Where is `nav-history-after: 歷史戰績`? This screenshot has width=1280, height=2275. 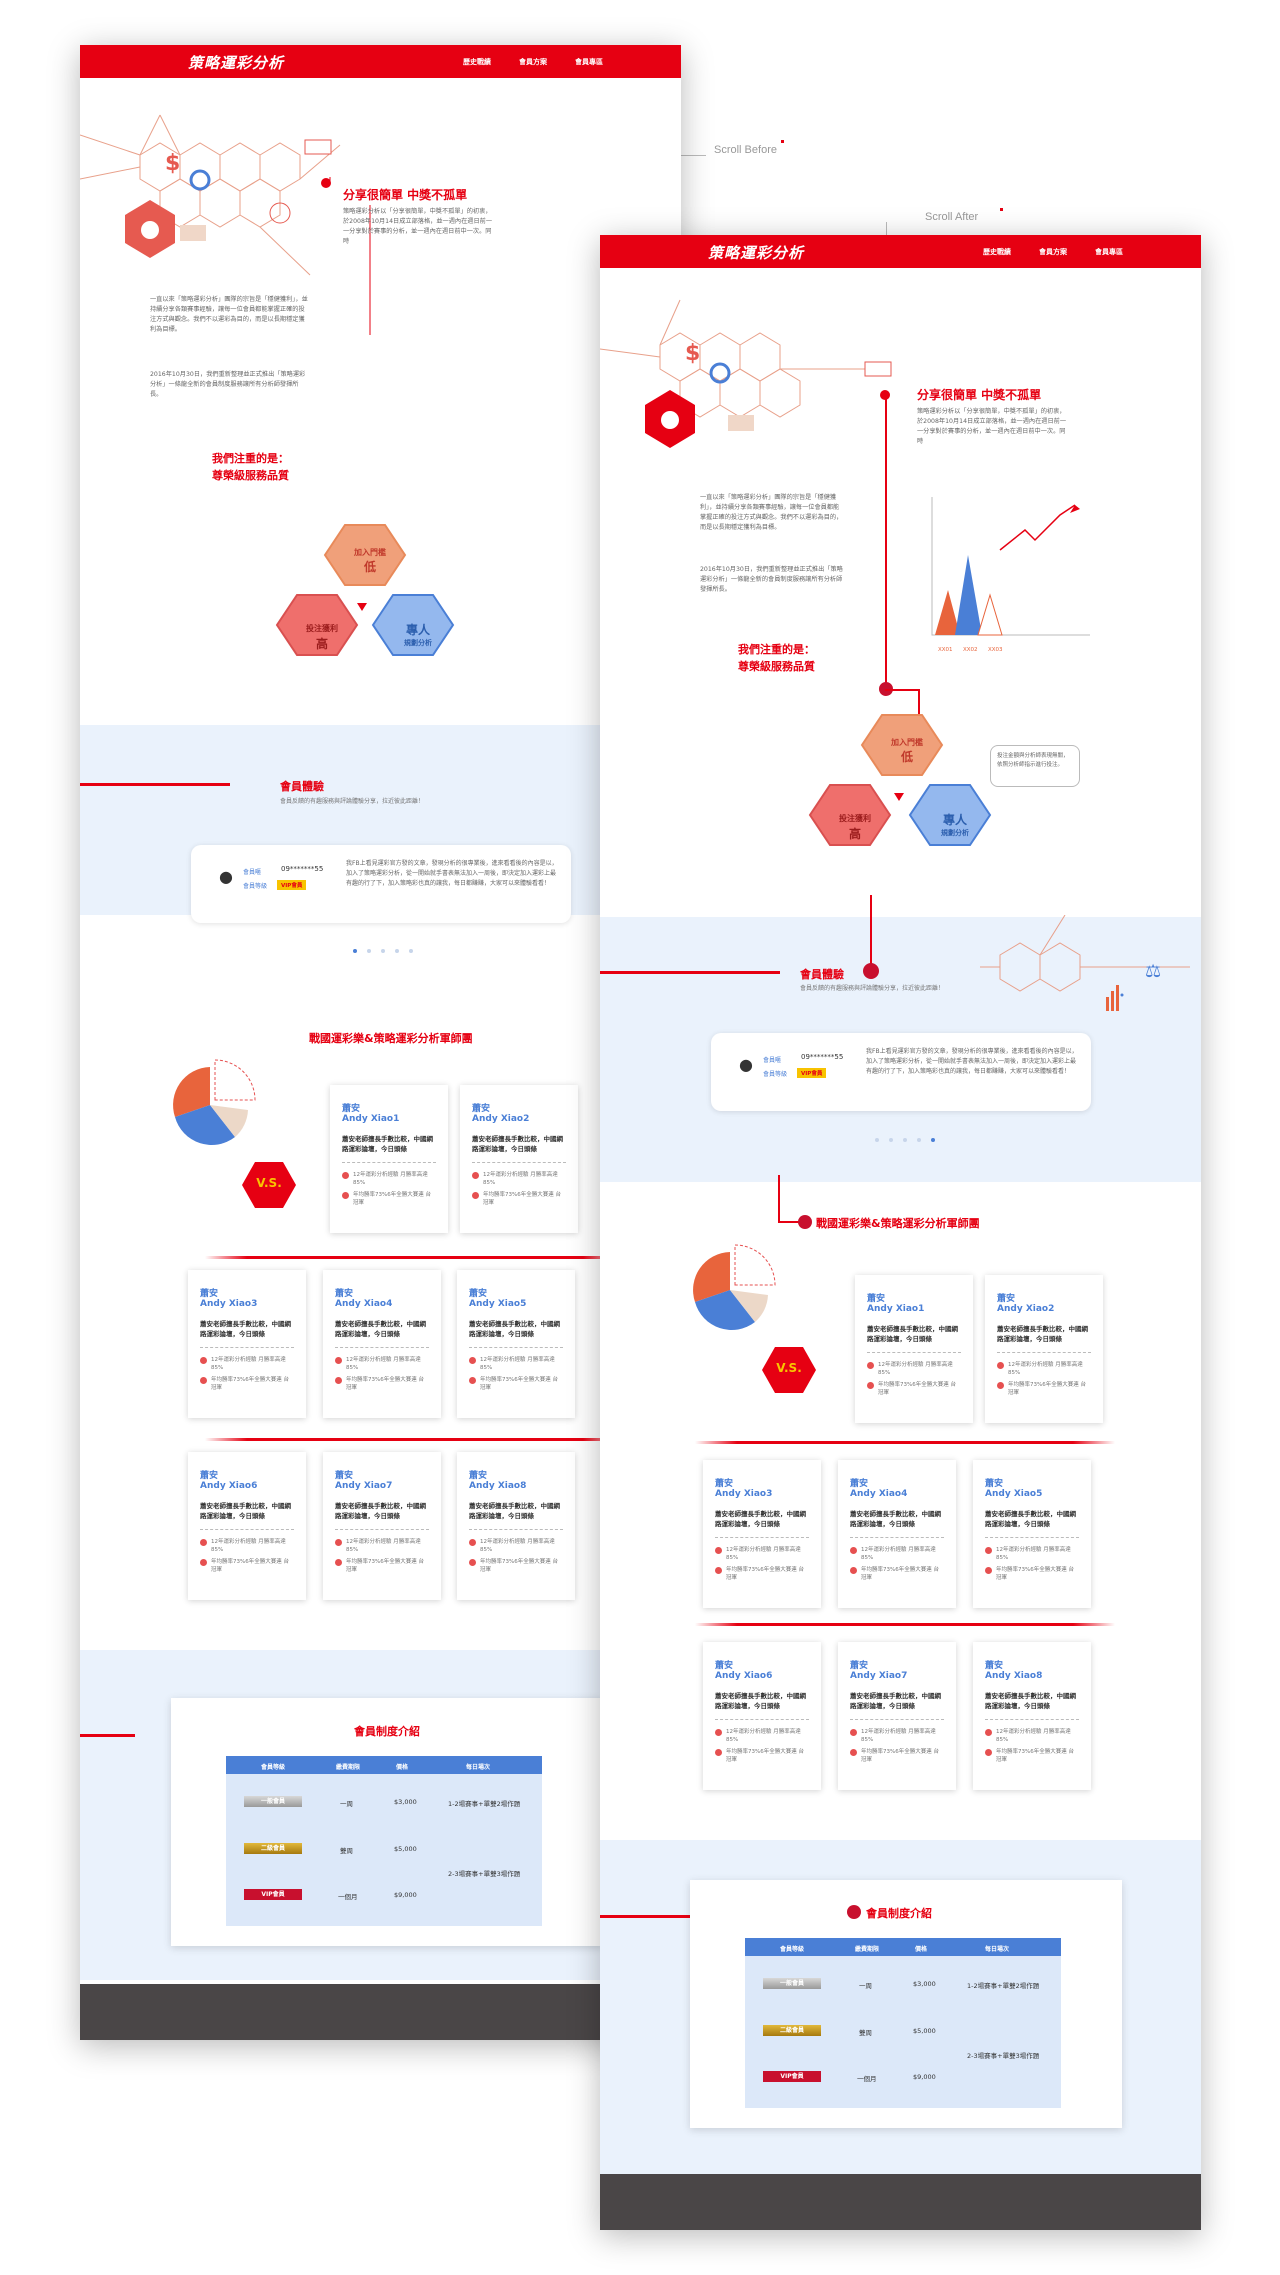 nav-history-after: 歷史戰績 is located at coordinates (997, 252).